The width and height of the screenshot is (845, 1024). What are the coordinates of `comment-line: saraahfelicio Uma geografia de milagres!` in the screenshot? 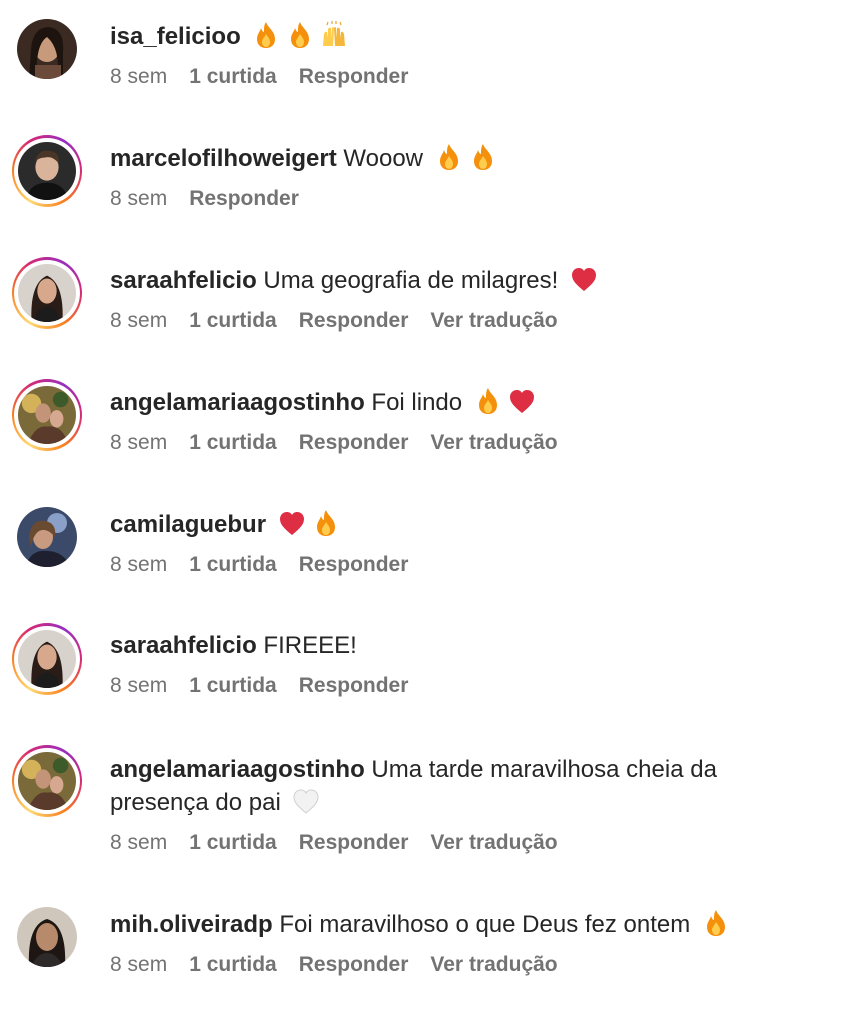 It's located at (460, 280).